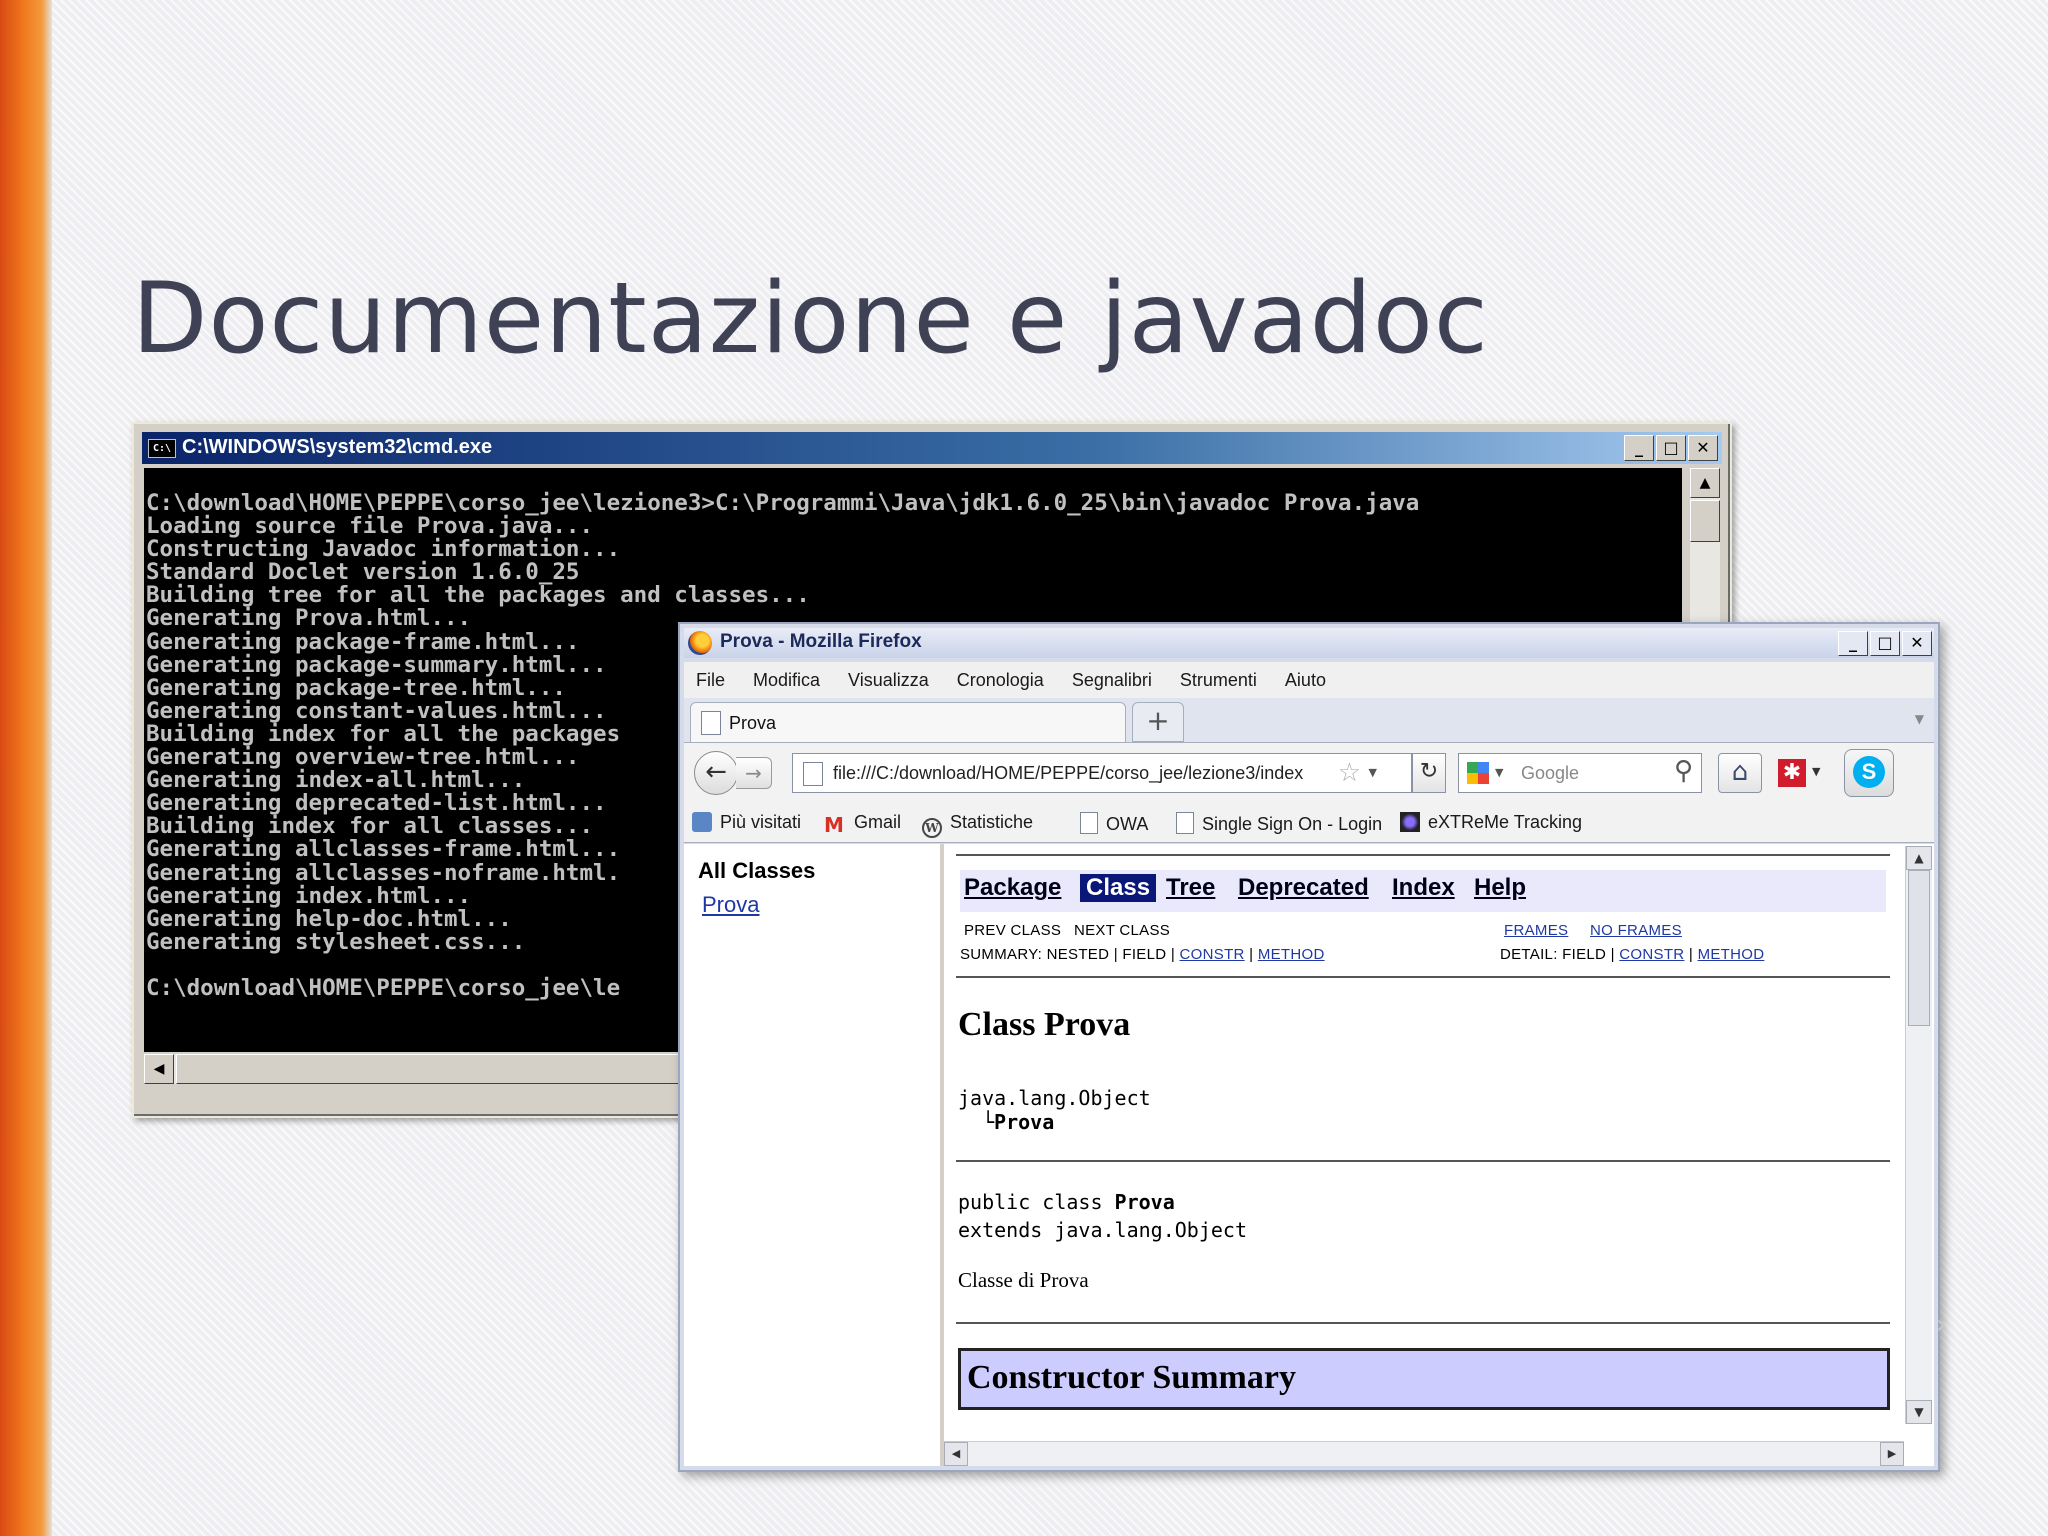 The width and height of the screenshot is (2048, 1536). Describe the element at coordinates (932, 828) in the screenshot. I see `wordpress-icon: W` at that location.